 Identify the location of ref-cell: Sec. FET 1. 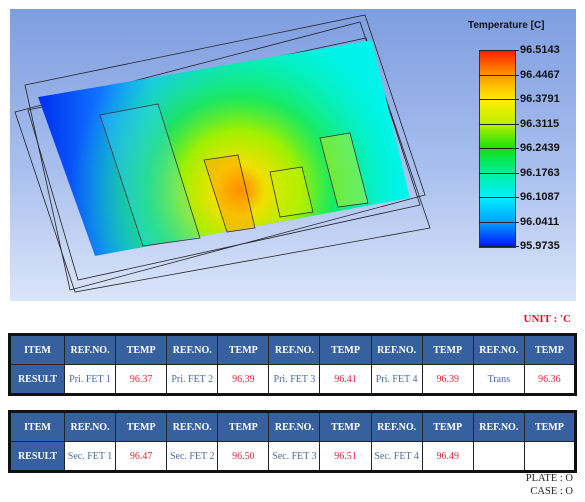
(90, 456).